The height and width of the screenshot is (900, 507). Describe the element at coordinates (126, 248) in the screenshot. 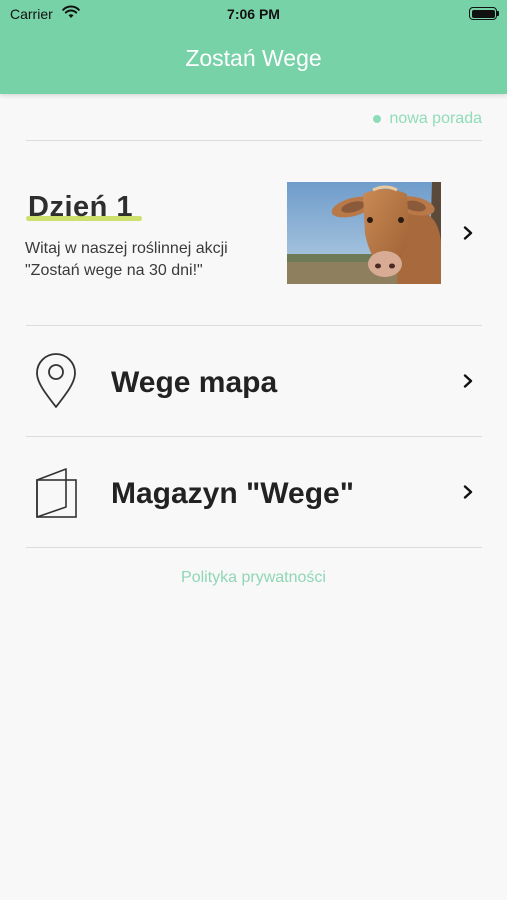

I see `day-description-line-1: Witaj w naszej roślinnej akcji` at that location.